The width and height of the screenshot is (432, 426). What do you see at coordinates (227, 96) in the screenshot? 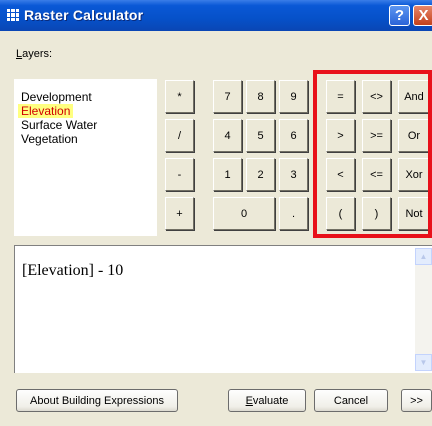
I see `digit-7-button: 7` at bounding box center [227, 96].